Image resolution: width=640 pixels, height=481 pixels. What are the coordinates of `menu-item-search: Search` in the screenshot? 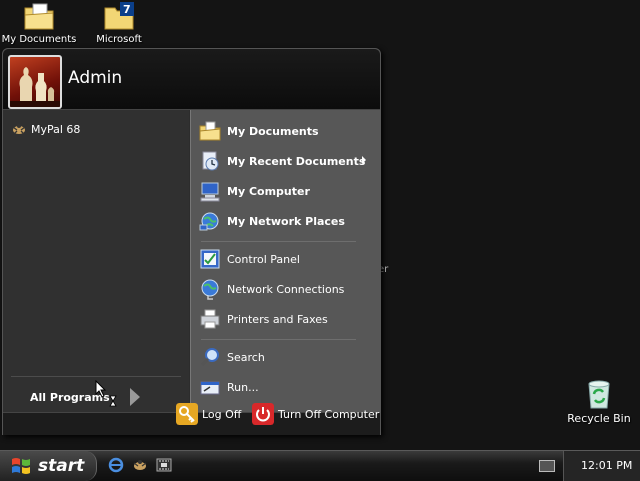 It's located at (286, 357).